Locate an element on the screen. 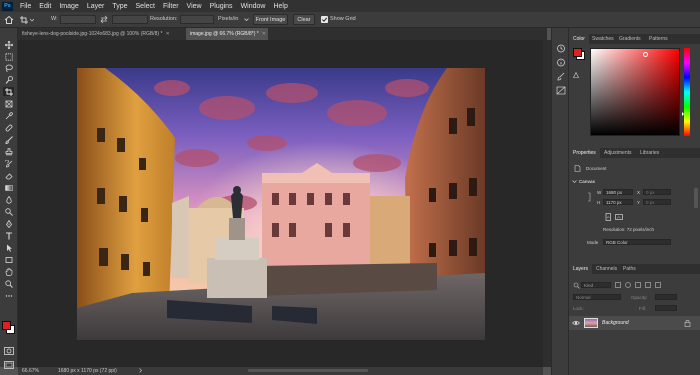  document-info: 1680 px x 1170 px (72 ppi) is located at coordinates (87, 371).